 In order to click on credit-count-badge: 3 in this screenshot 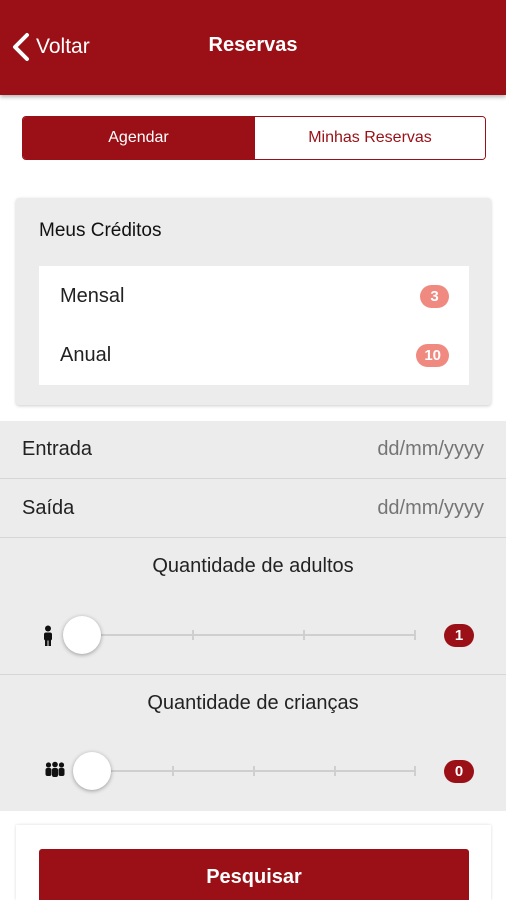, I will do `click(434, 296)`.